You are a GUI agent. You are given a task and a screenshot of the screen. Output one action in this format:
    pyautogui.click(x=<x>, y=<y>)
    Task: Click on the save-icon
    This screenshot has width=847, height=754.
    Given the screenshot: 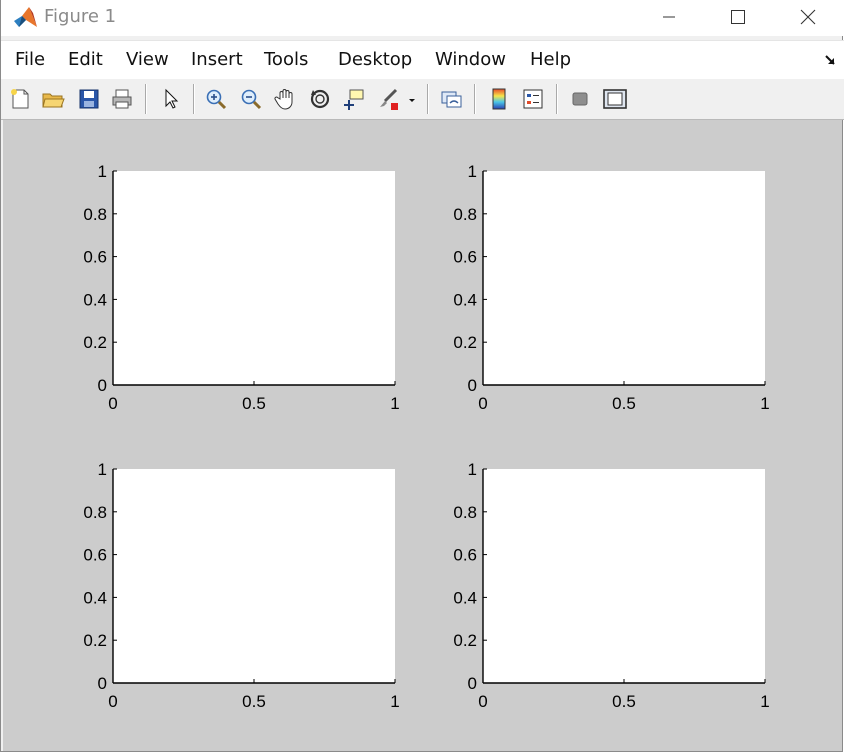 What is the action you would take?
    pyautogui.click(x=89, y=99)
    